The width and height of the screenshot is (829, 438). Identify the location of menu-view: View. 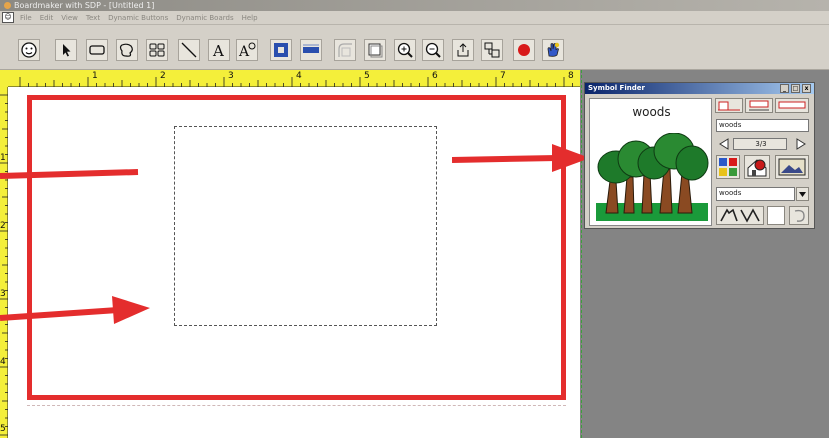
(69, 18).